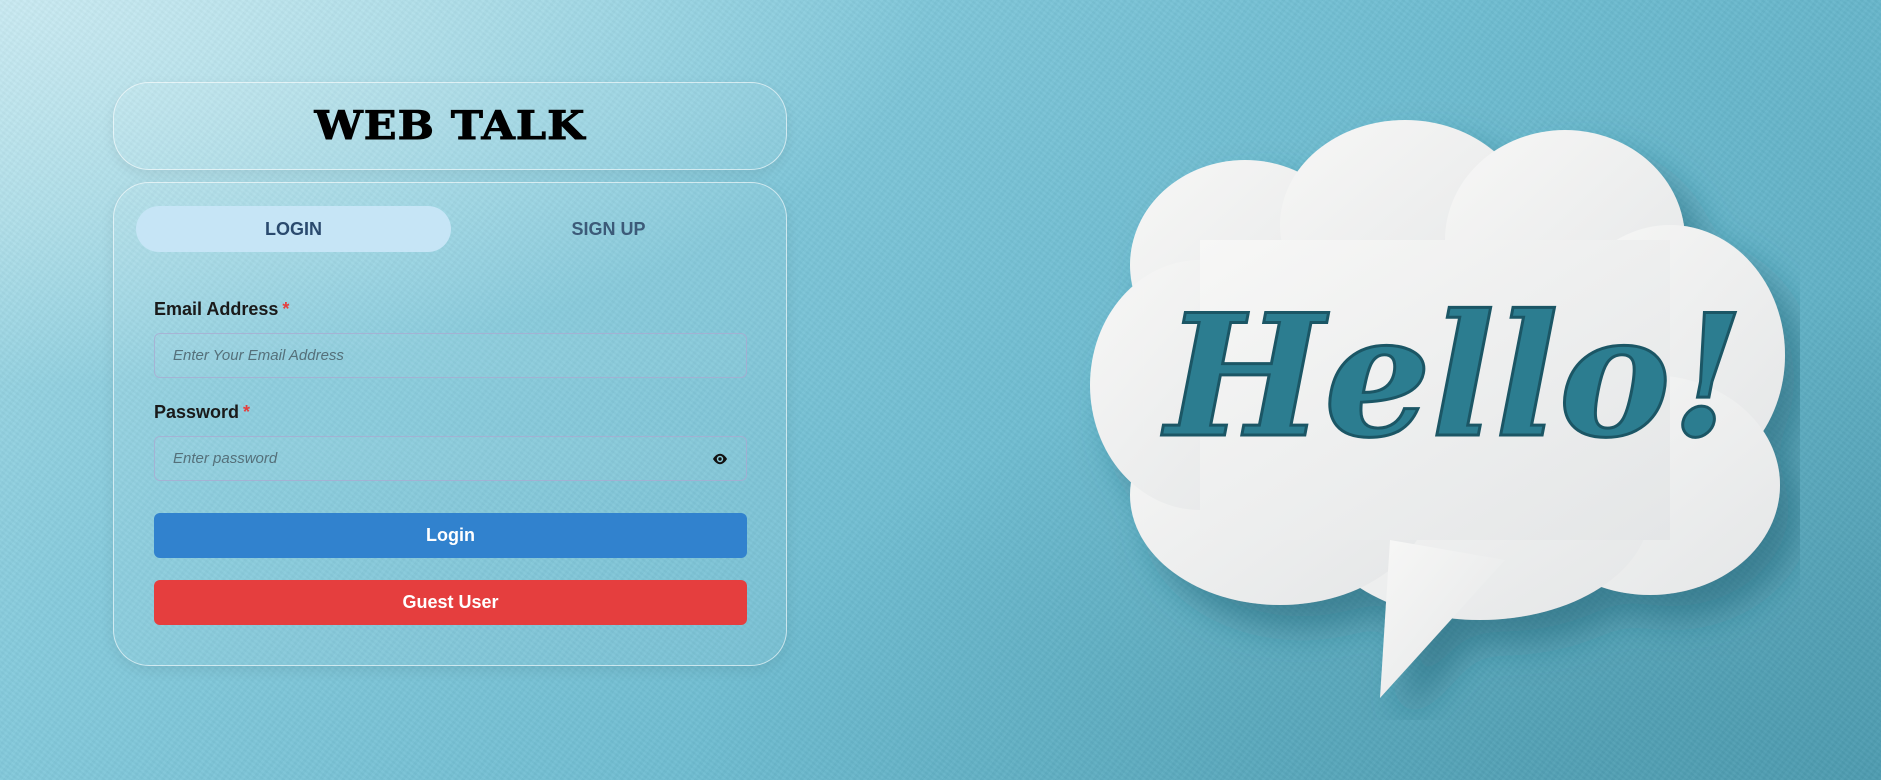  What do you see at coordinates (197, 412) in the screenshot?
I see `password-label-text: Password` at bounding box center [197, 412].